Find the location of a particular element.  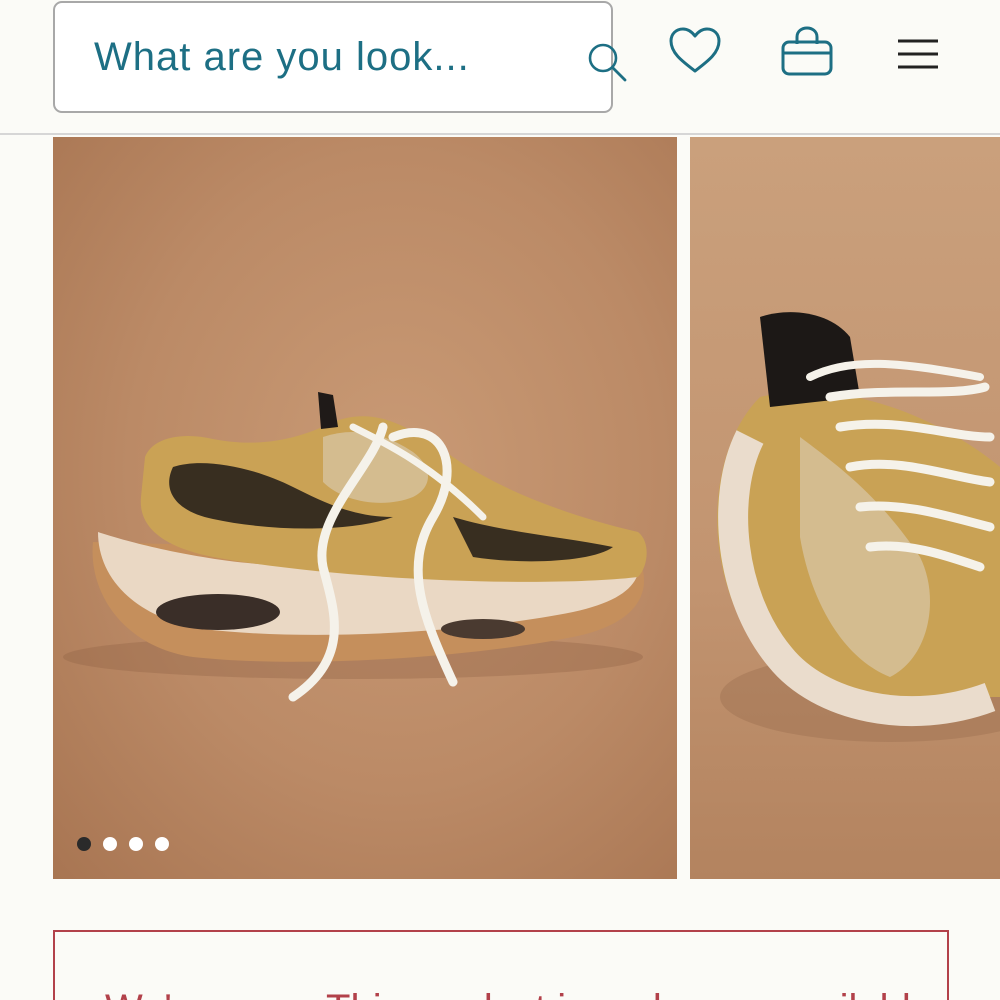

shopping-bag-icon is located at coordinates (807, 51).